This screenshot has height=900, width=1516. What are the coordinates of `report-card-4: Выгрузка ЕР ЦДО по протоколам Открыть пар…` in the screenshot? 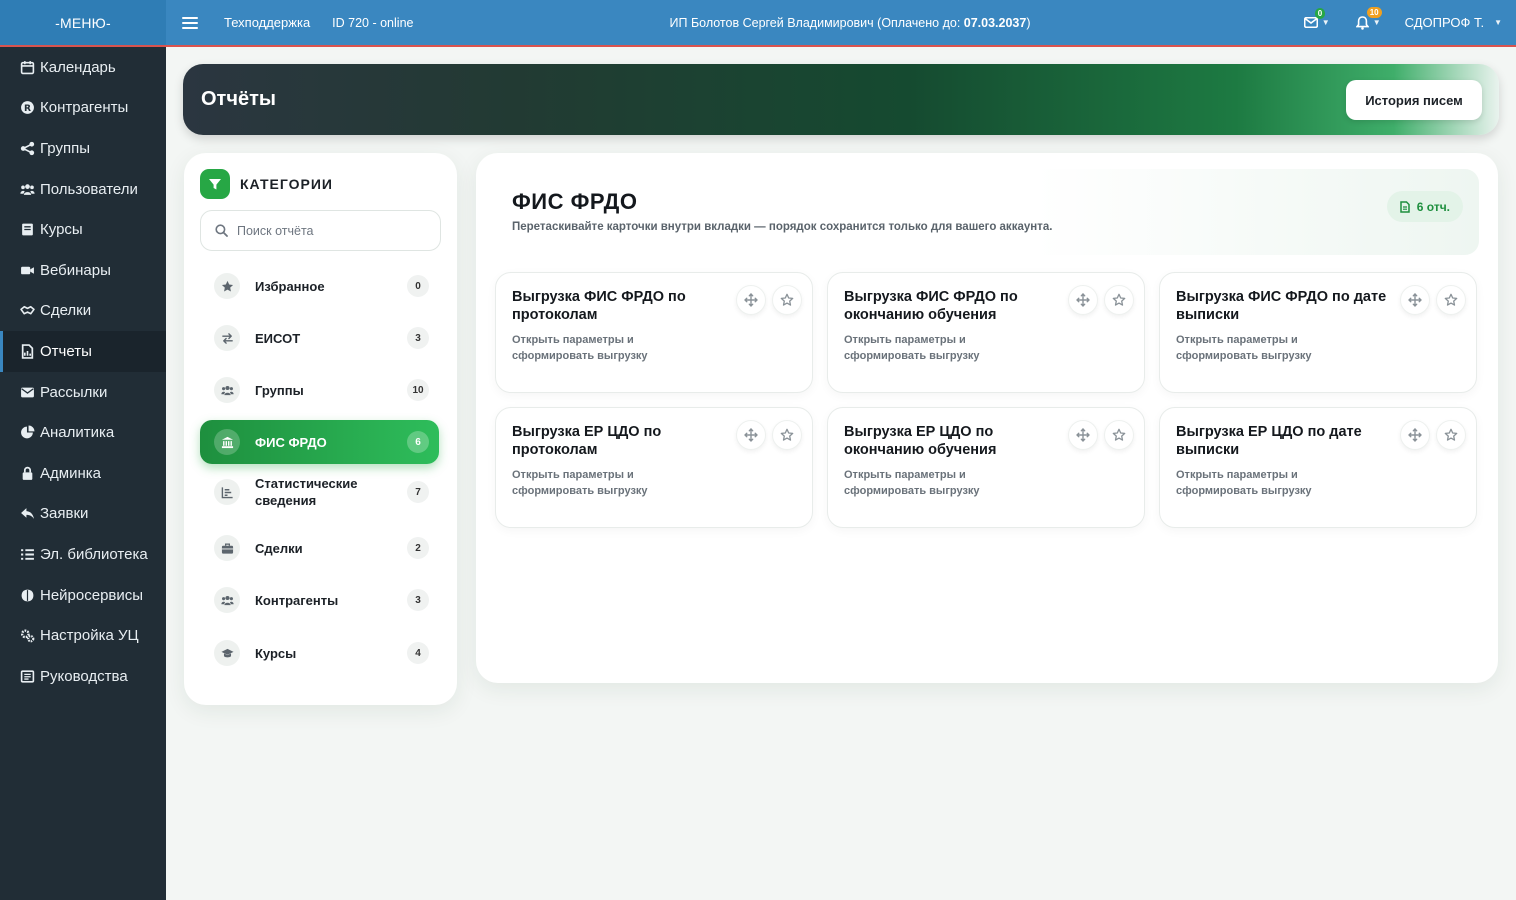 It's located at (654, 467).